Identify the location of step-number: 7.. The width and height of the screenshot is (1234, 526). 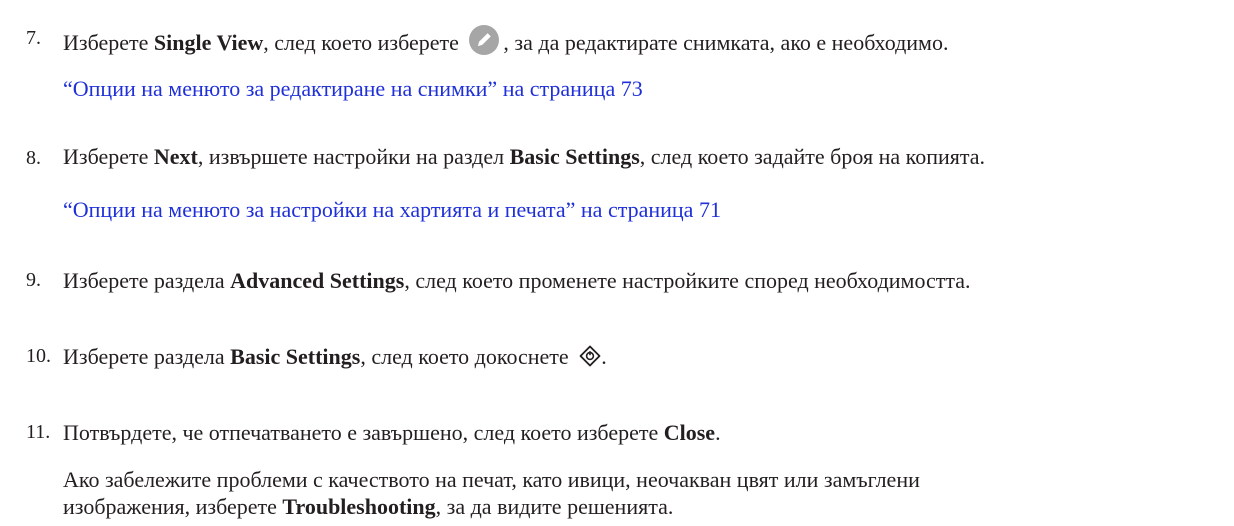
(33, 38).